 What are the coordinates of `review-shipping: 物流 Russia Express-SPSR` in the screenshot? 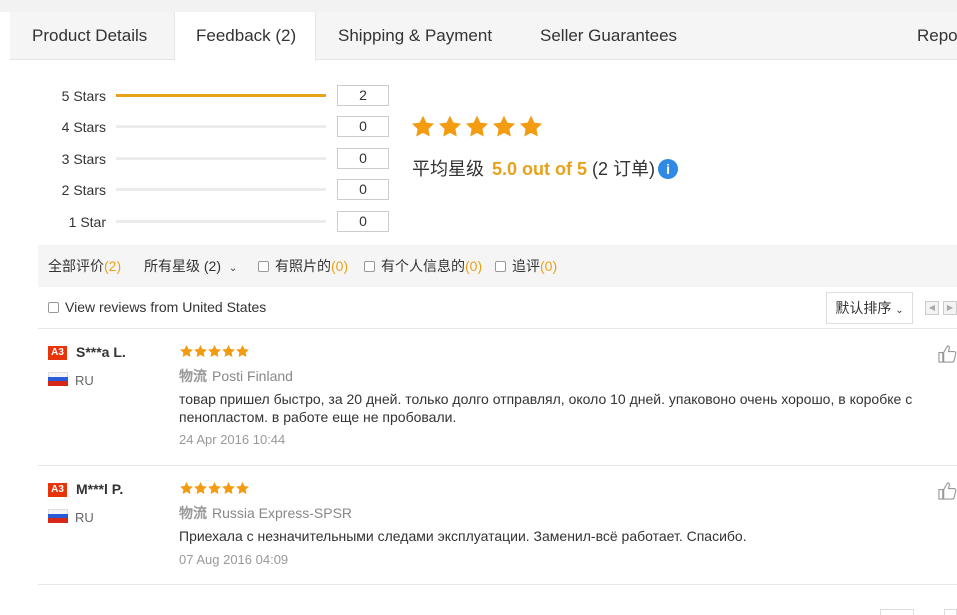 It's located at (265, 513).